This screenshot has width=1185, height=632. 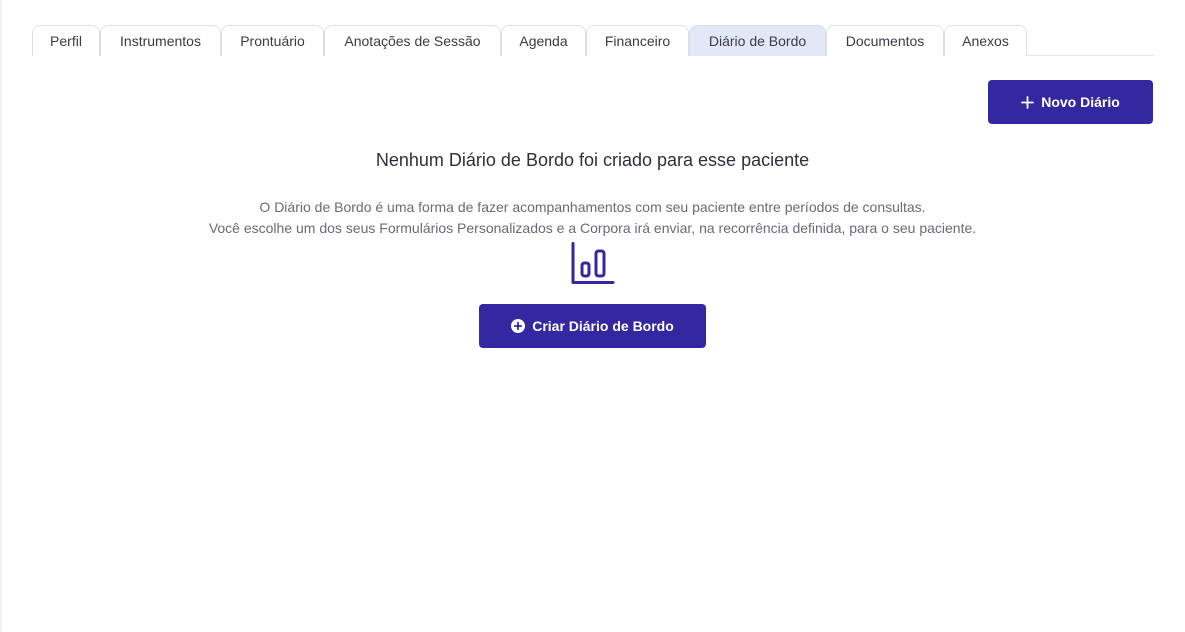 What do you see at coordinates (603, 326) in the screenshot?
I see `create-diary-label: Criar Diário de Bordo` at bounding box center [603, 326].